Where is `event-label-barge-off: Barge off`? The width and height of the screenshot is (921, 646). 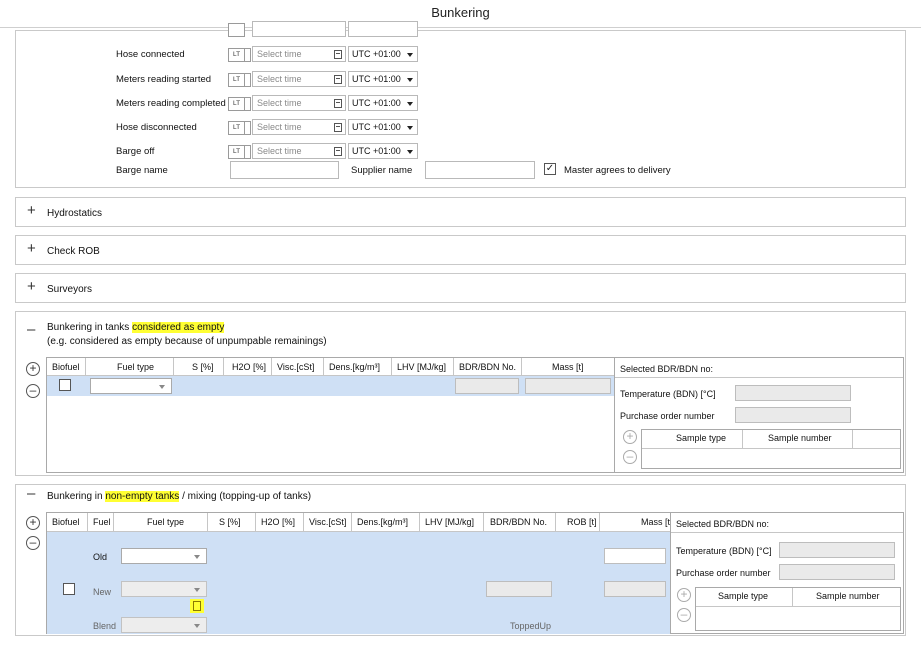 event-label-barge-off: Barge off is located at coordinates (135, 151).